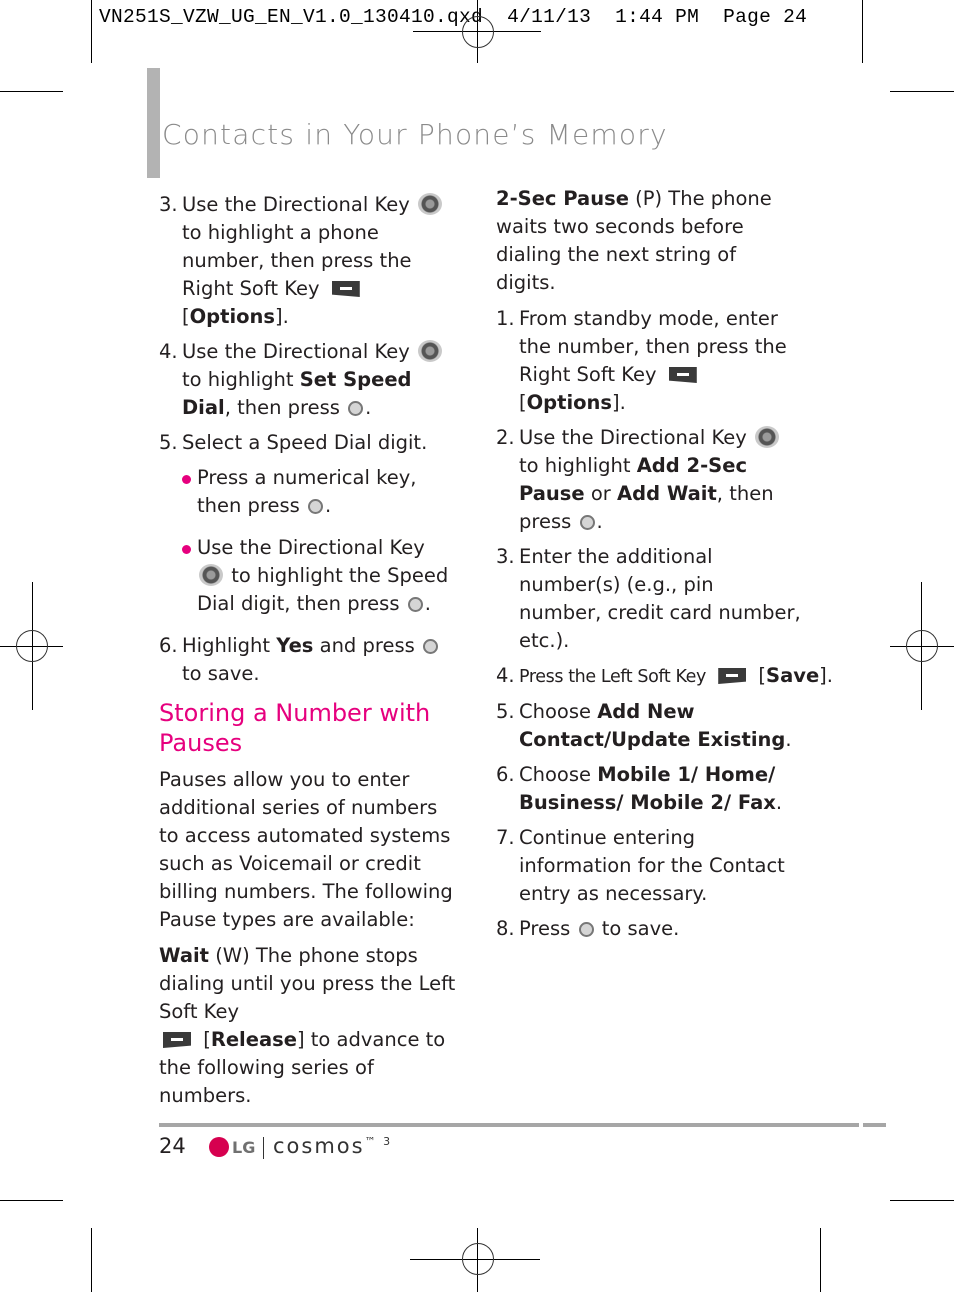 This screenshot has width=954, height=1292. Describe the element at coordinates (509, 1125) in the screenshot. I see `footer-rule` at that location.